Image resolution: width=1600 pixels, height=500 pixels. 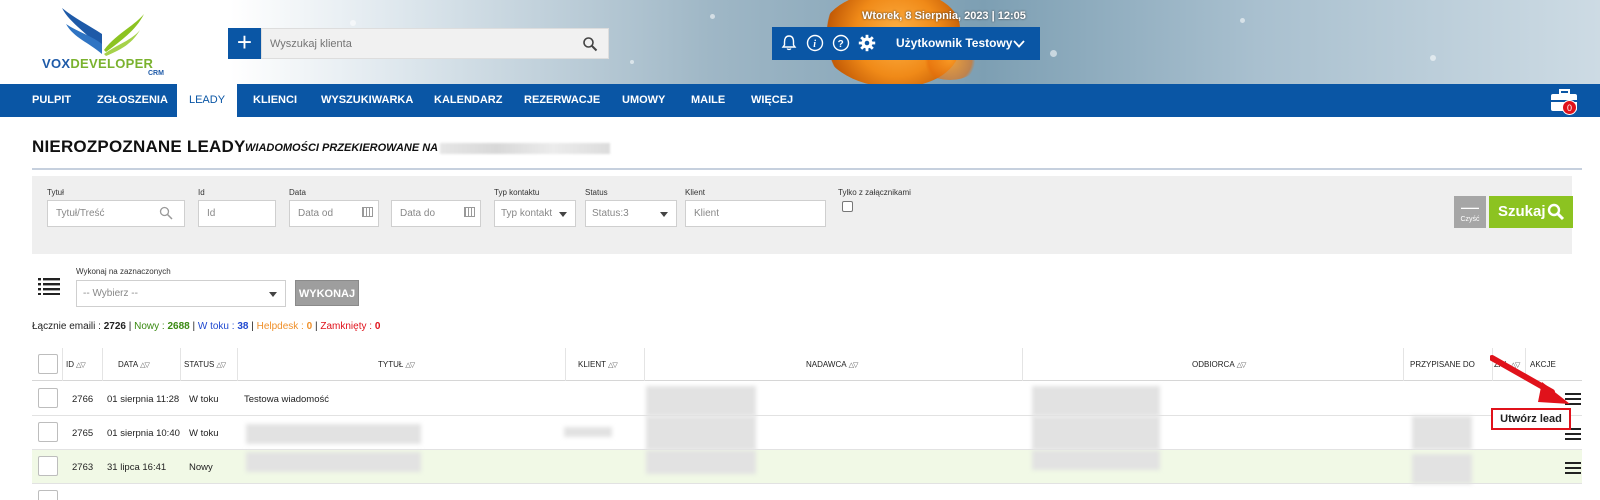 I want to click on current-datetime: Wtorek, 8 Sierpnia, 2023 | 12:05, so click(x=944, y=16).